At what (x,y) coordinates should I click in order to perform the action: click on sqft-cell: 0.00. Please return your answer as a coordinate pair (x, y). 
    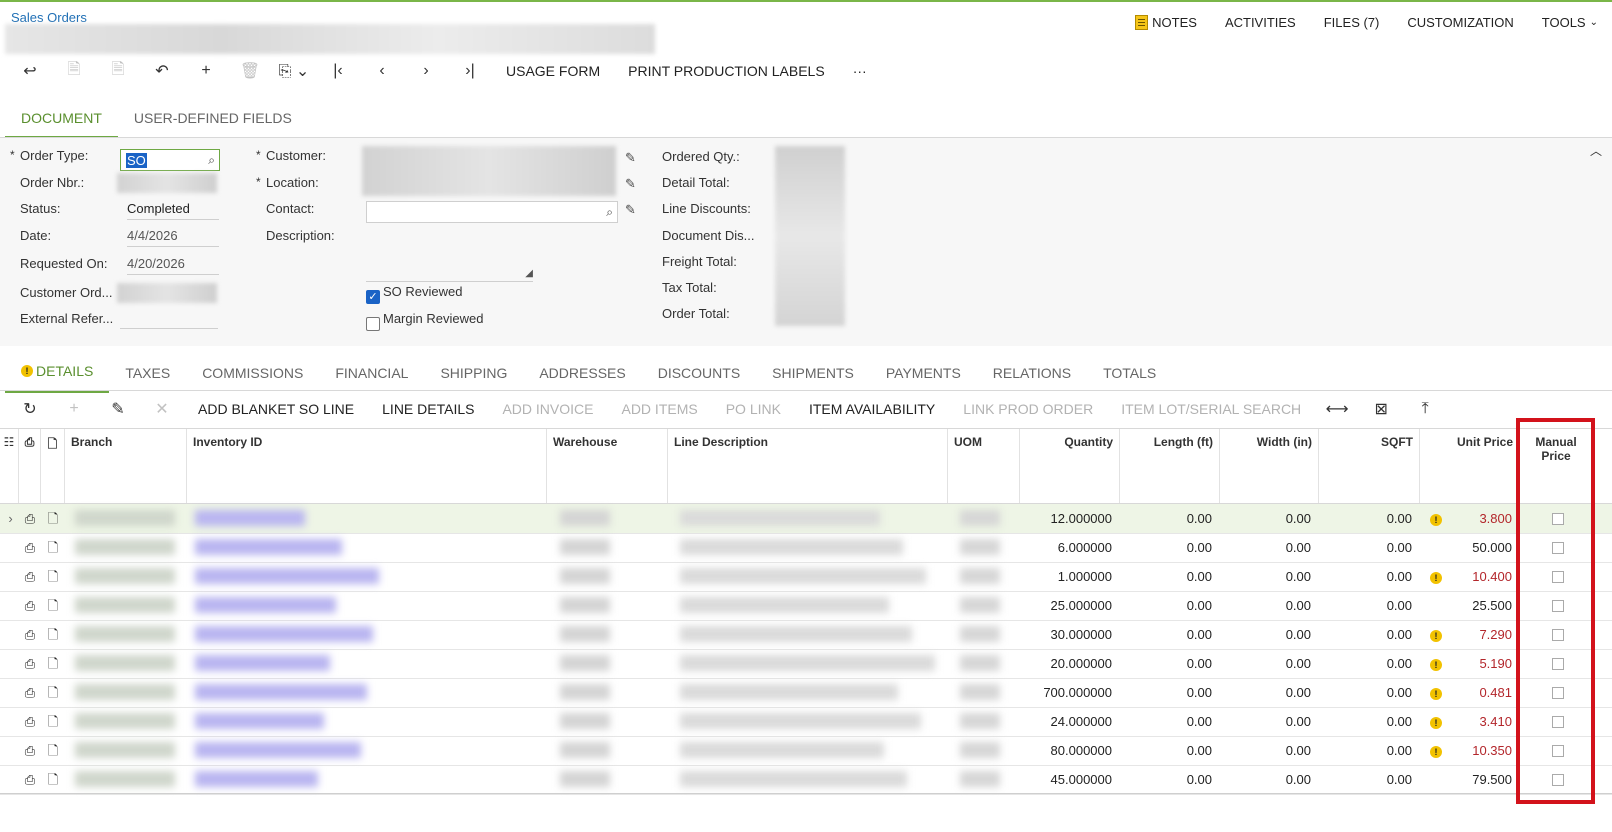
    Looking at the image, I should click on (1369, 547).